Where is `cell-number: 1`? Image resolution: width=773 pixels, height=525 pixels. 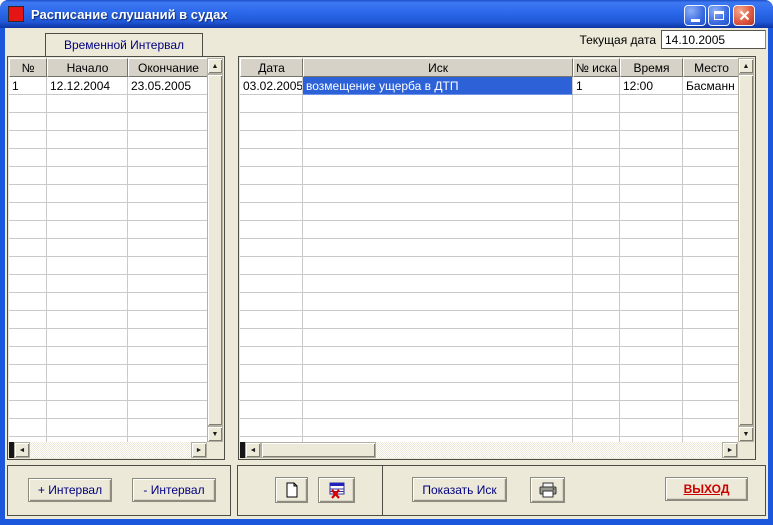 cell-number: 1 is located at coordinates (28, 86).